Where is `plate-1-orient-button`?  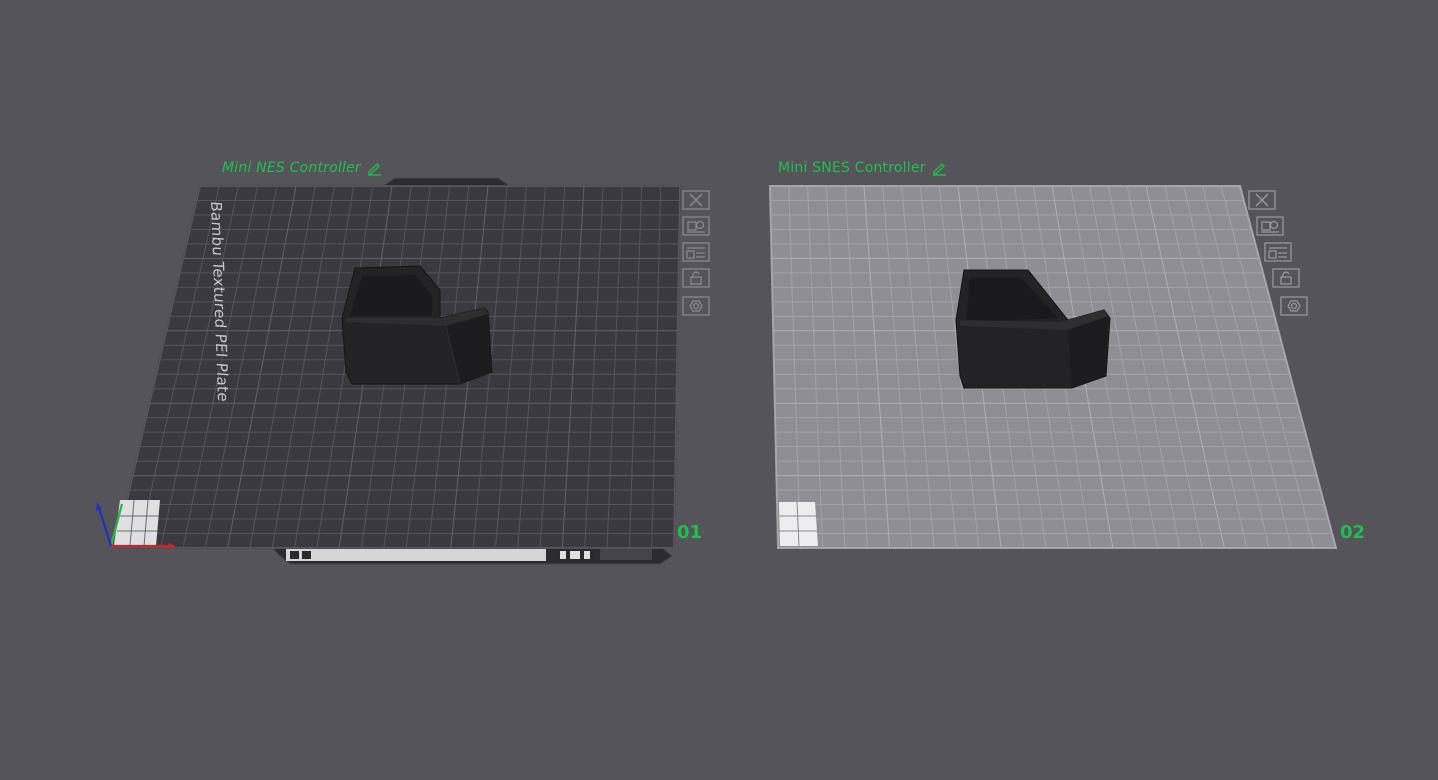
plate-1-orient-button is located at coordinates (696, 252).